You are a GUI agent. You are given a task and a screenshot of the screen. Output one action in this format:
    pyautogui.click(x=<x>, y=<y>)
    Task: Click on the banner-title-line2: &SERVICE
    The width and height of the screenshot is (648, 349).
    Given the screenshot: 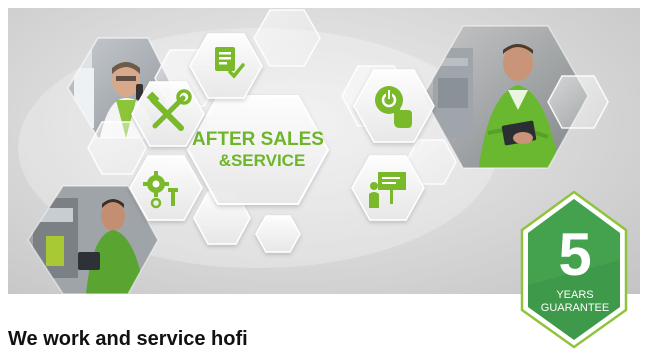 What is the action you would take?
    pyautogui.click(x=262, y=160)
    